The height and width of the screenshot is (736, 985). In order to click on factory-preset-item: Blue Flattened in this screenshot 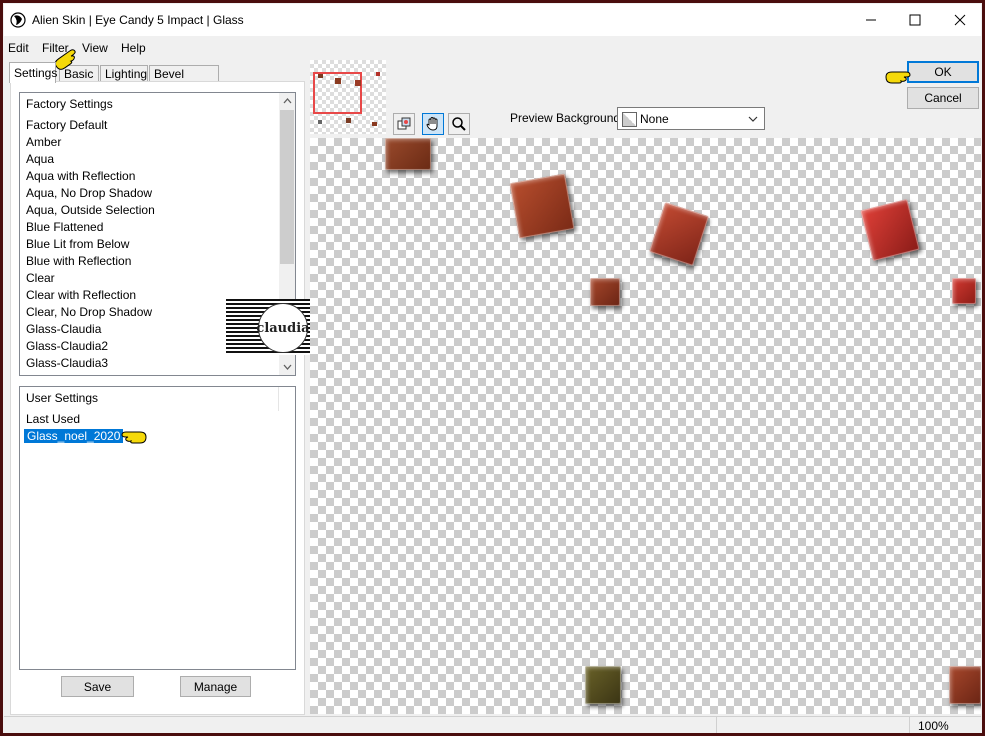, I will do `click(64, 227)`.